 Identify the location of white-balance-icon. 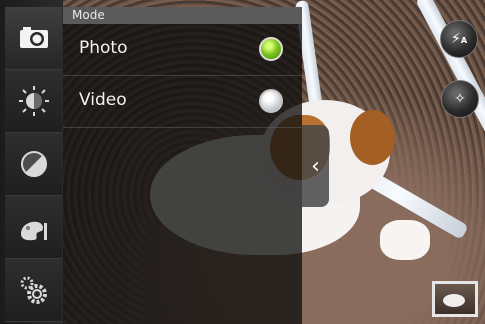
(33, 101).